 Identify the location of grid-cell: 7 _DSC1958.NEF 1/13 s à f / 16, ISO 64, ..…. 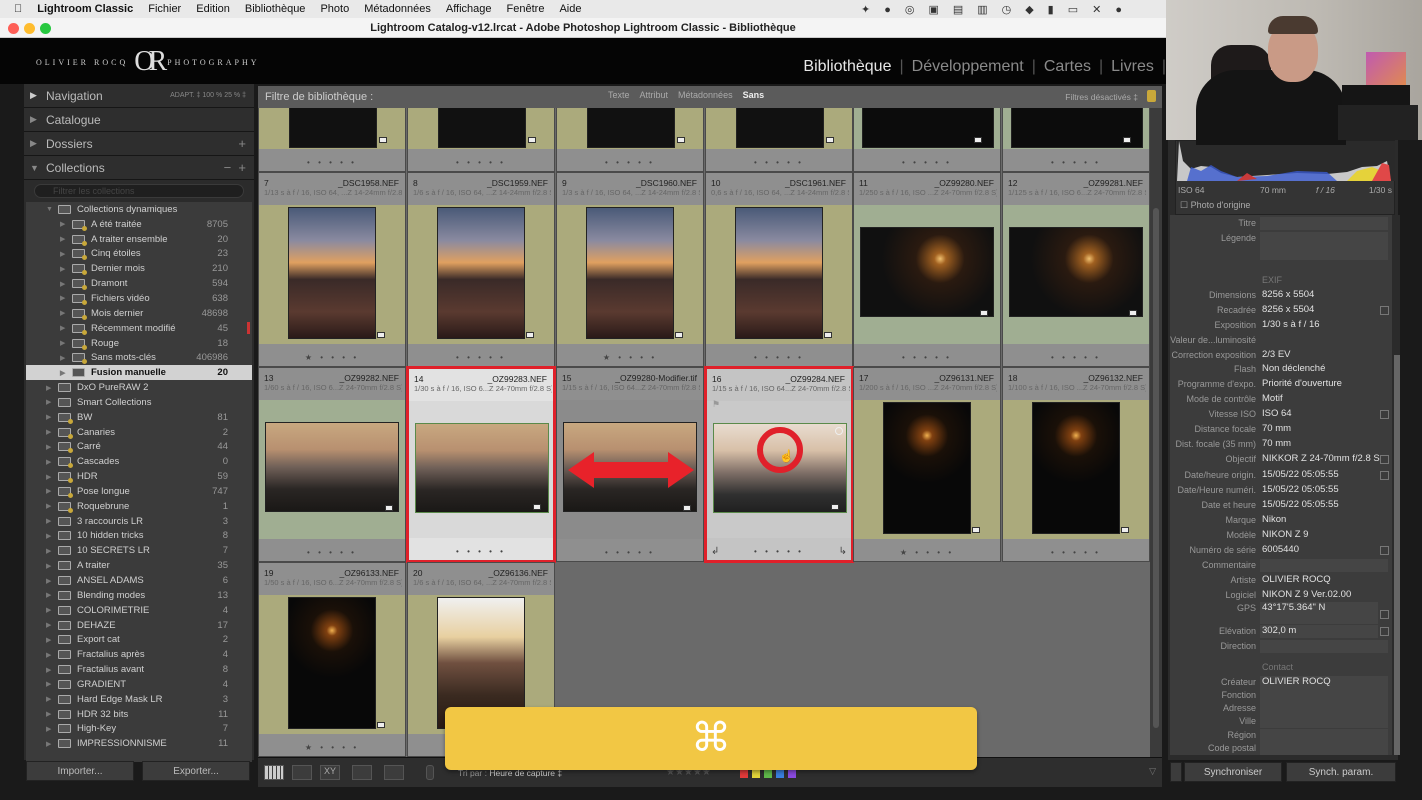
(332, 269).